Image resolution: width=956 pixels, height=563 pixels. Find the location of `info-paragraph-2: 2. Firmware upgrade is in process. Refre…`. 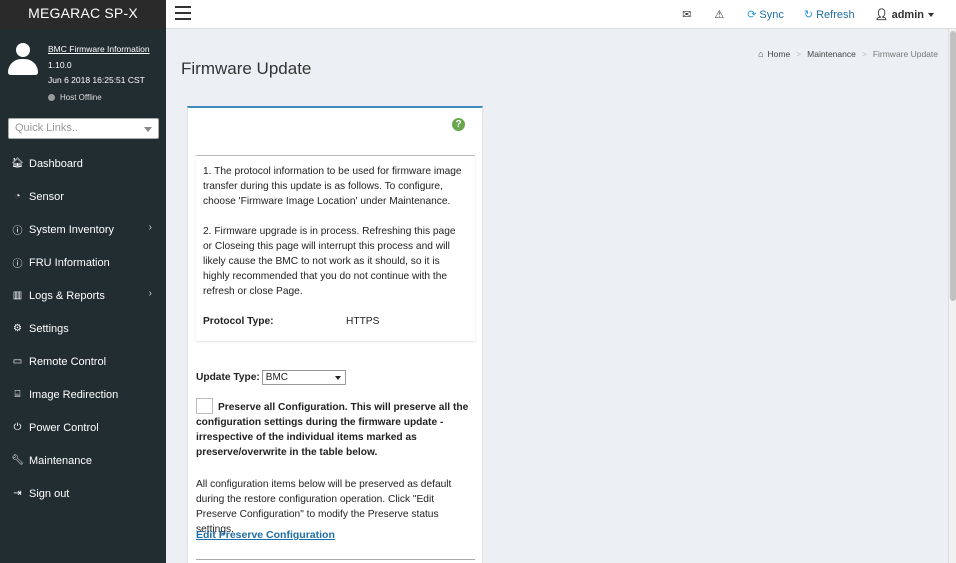

info-paragraph-2: 2. Firmware upgrade is in process. Refre… is located at coordinates (329, 261).